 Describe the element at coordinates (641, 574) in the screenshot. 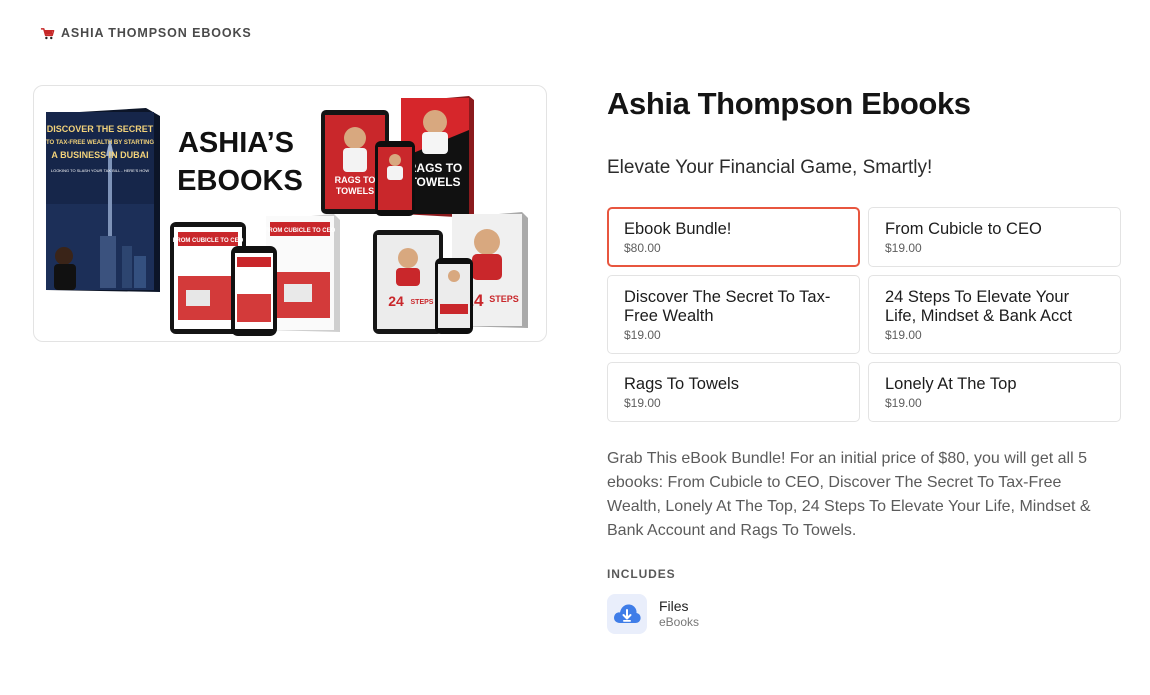

I see `includes-heading: INCLUDES` at that location.